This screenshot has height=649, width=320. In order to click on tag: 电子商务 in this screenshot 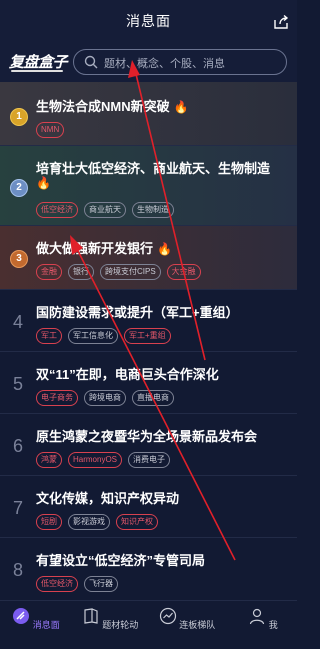, I will do `click(57, 398)`.